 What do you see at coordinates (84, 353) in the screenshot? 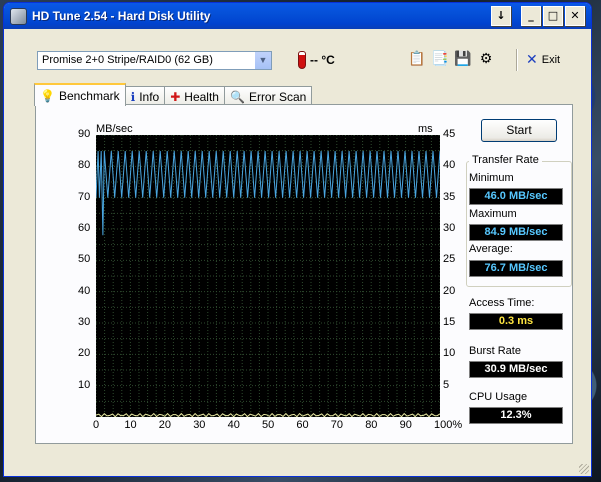
I see `y-left-tick-label: 20` at bounding box center [84, 353].